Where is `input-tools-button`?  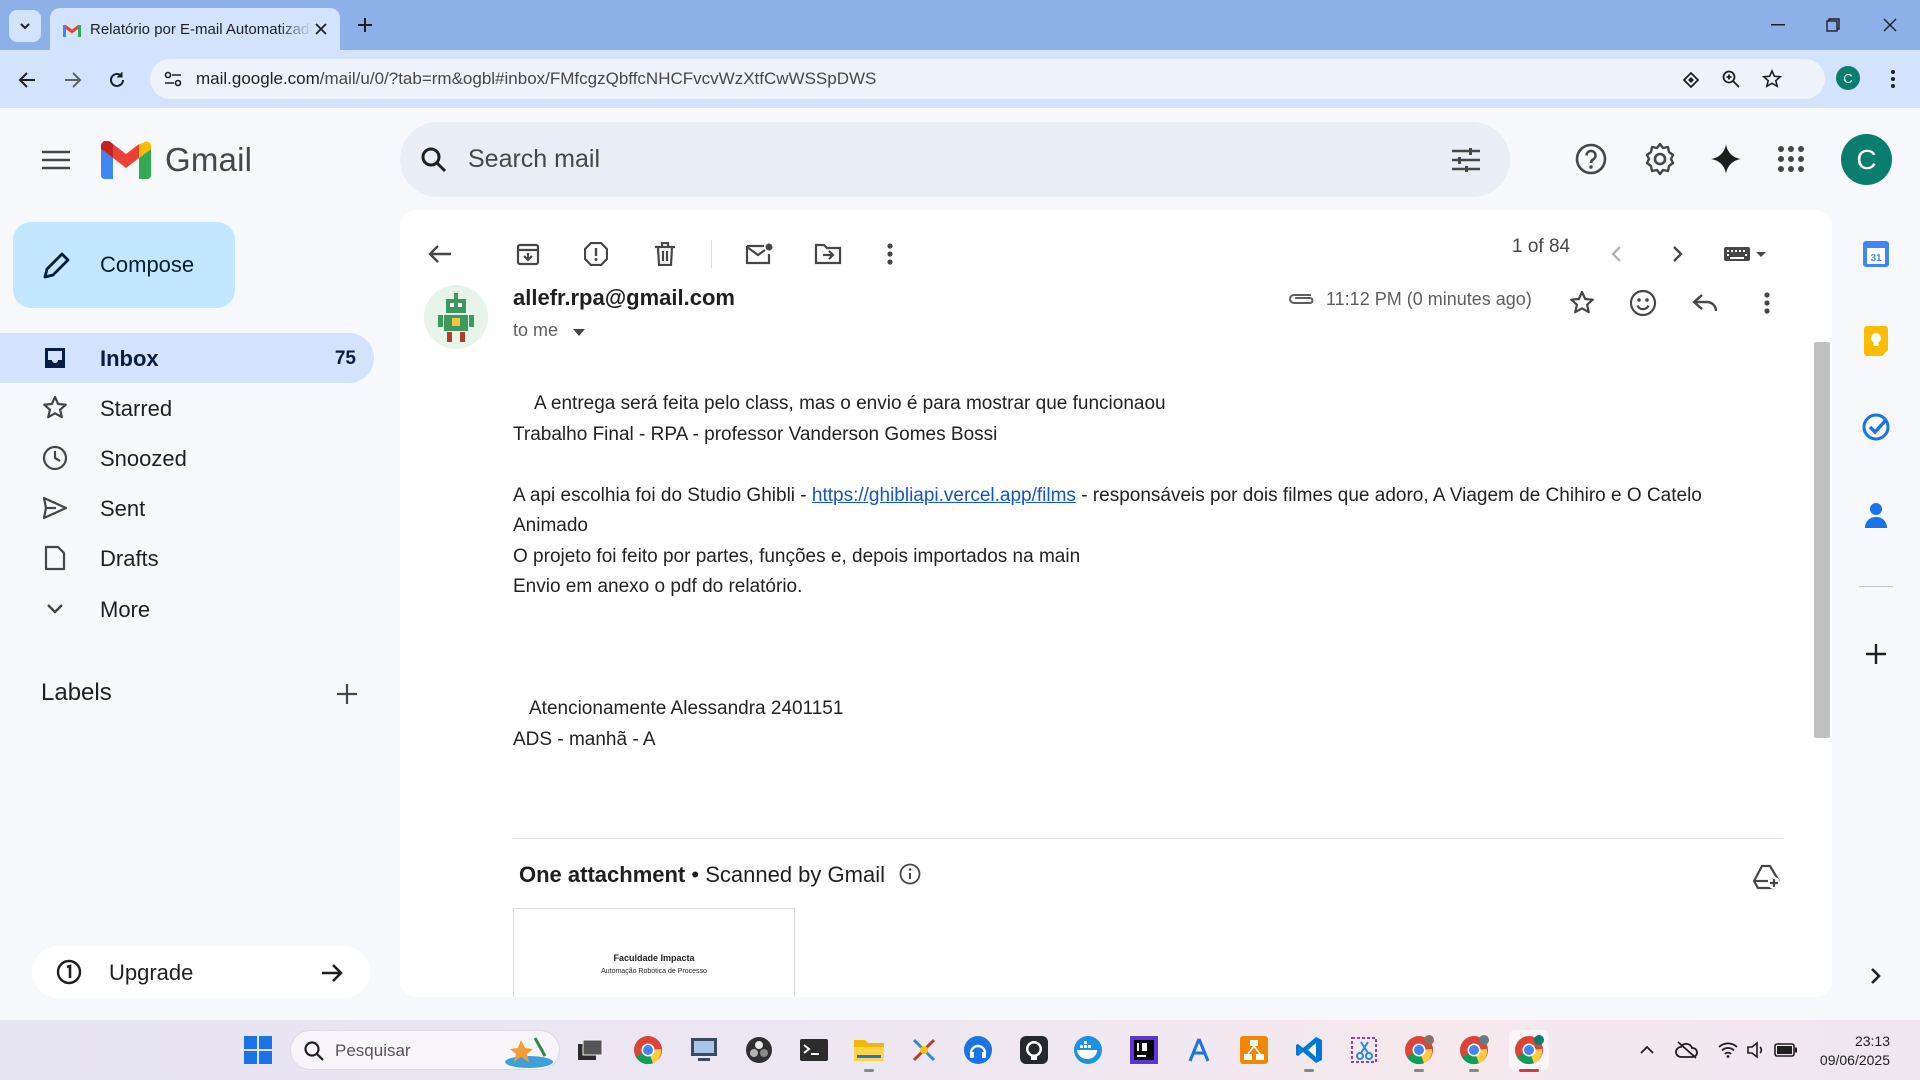
input-tools-button is located at coordinates (1746, 254).